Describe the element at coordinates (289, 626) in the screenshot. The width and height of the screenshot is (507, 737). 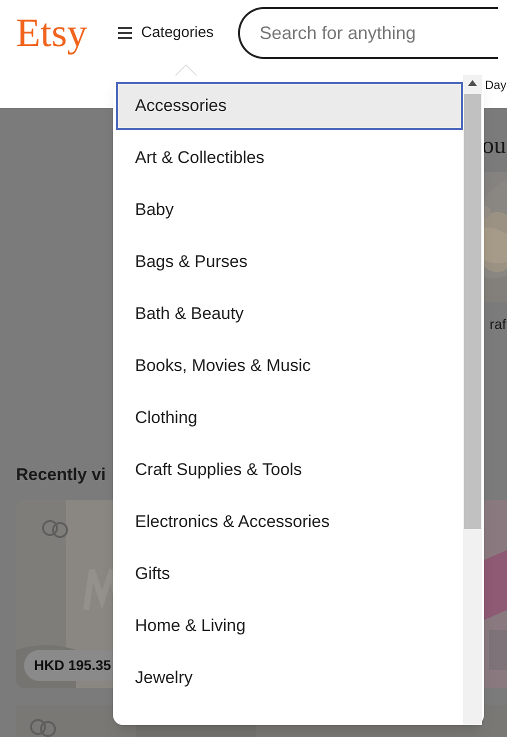
I see `category-option: Home & Living` at that location.